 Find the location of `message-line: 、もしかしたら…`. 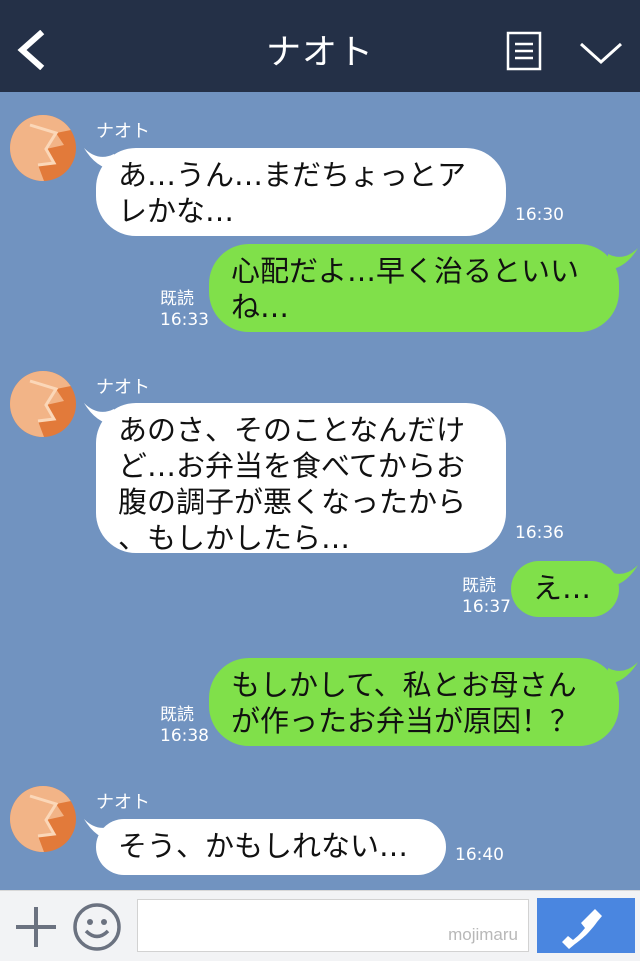

message-line: 、もしかしたら… is located at coordinates (234, 538).